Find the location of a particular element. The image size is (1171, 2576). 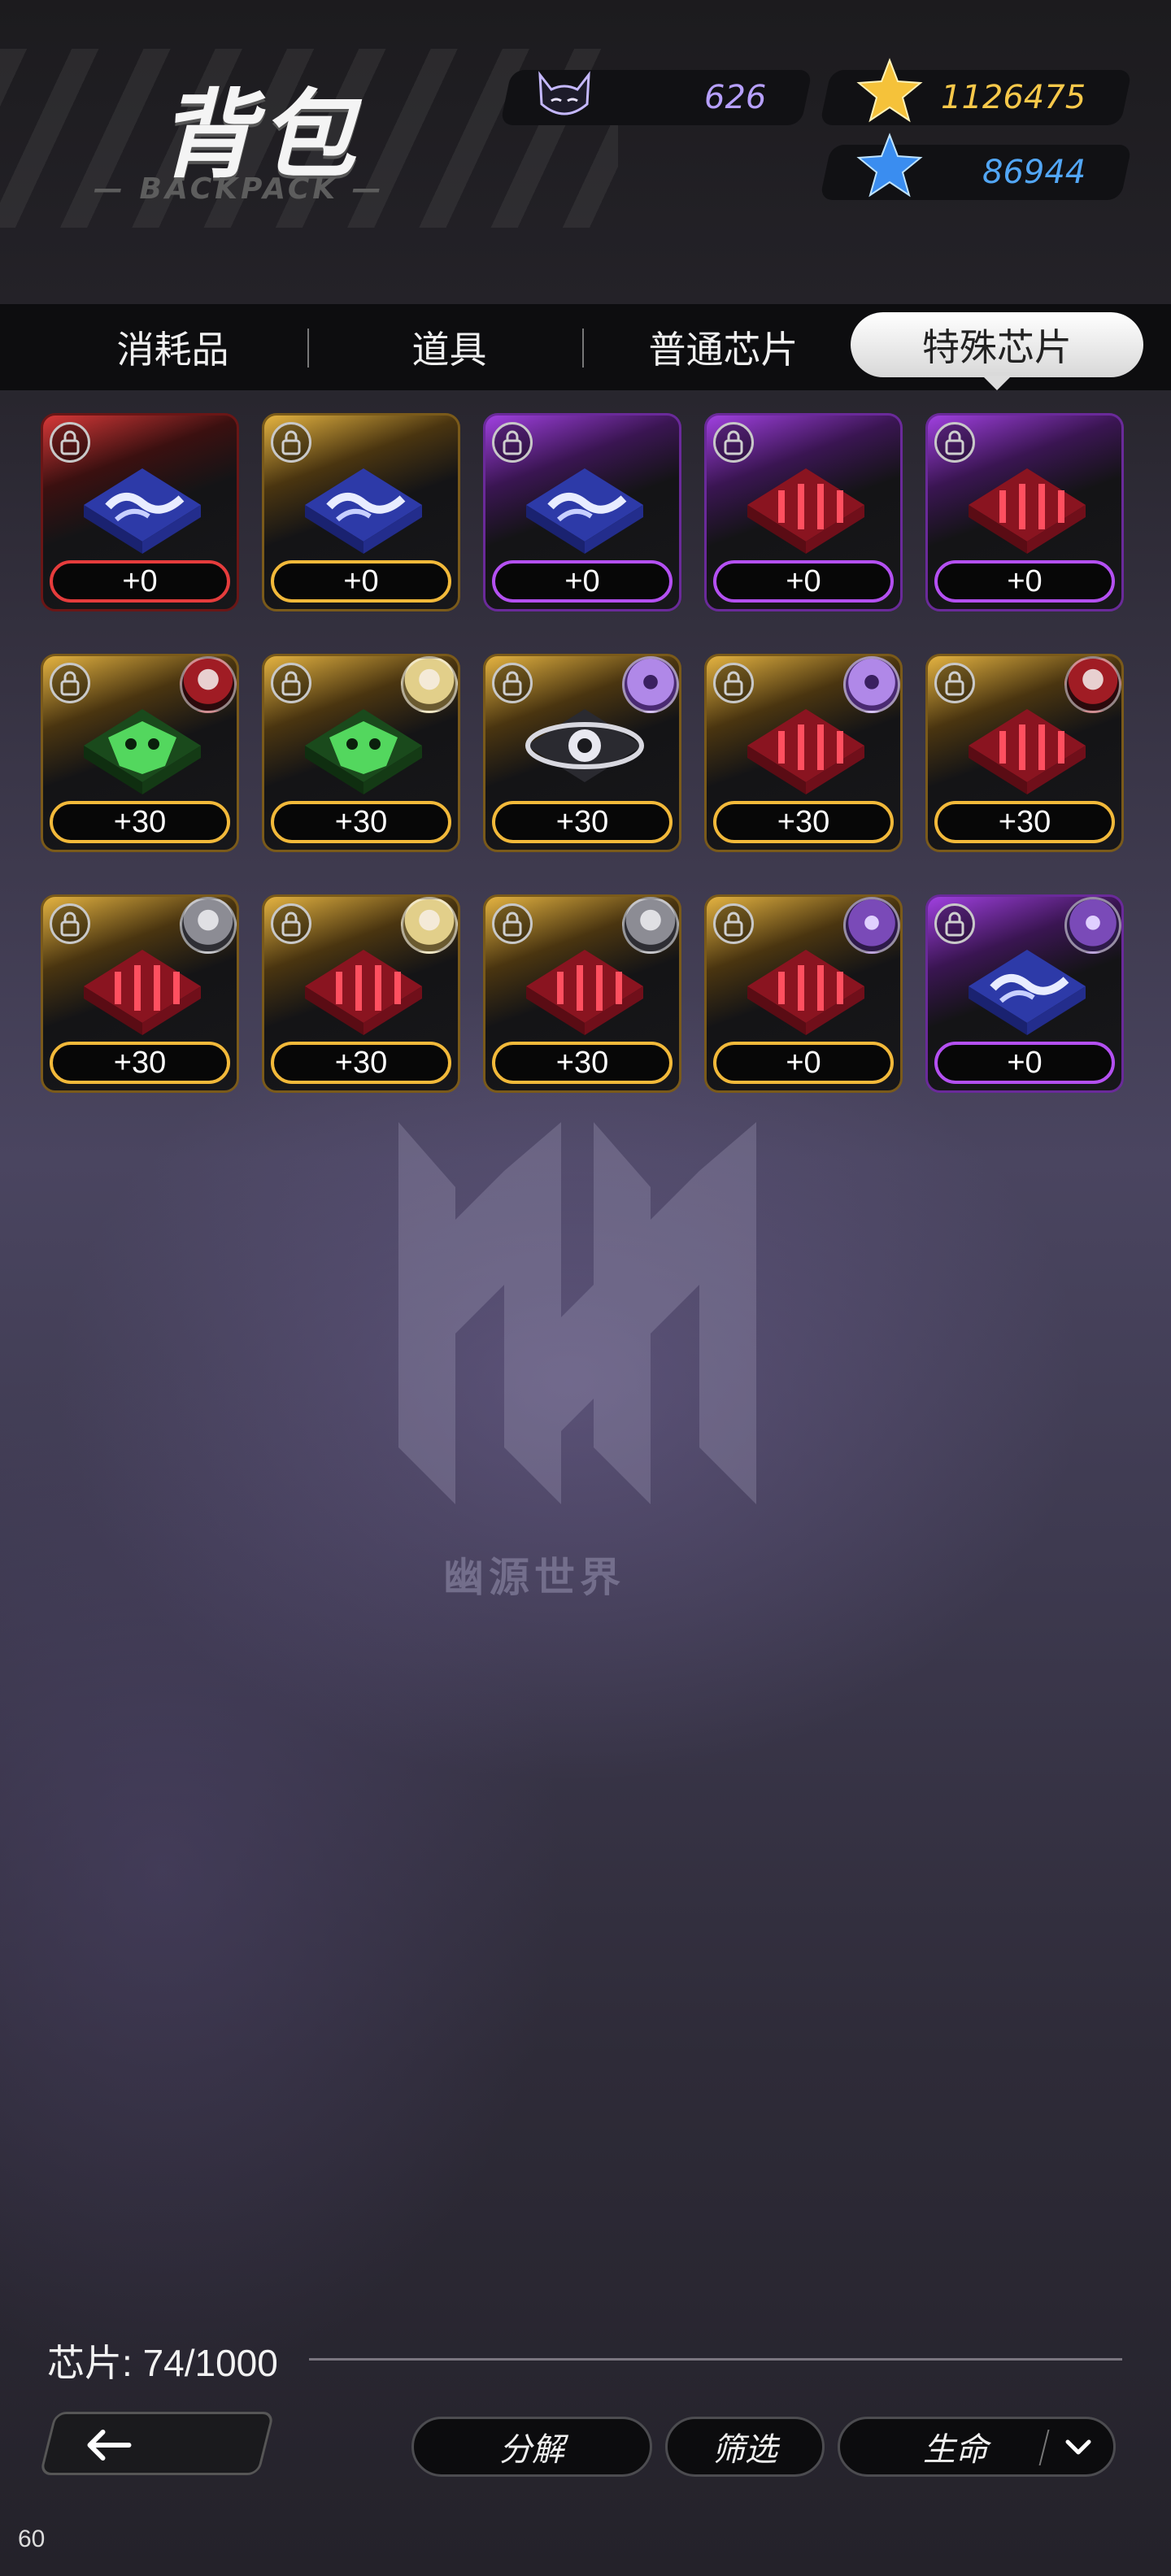

decompose-button: 分解 is located at coordinates (531, 2447).